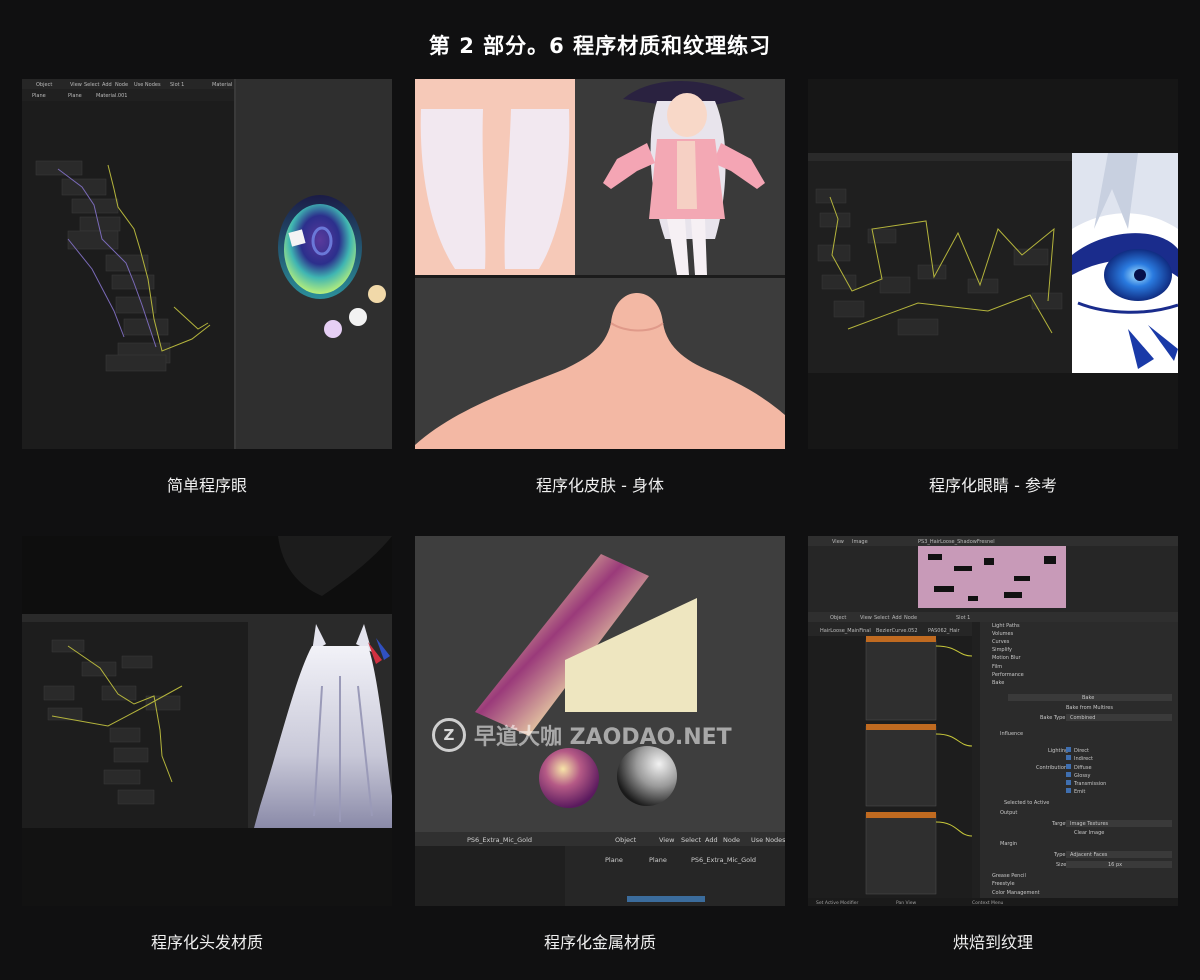 The image size is (1200, 980). Describe the element at coordinates (1011, 734) in the screenshot. I see `svg-text: Influence` at that location.